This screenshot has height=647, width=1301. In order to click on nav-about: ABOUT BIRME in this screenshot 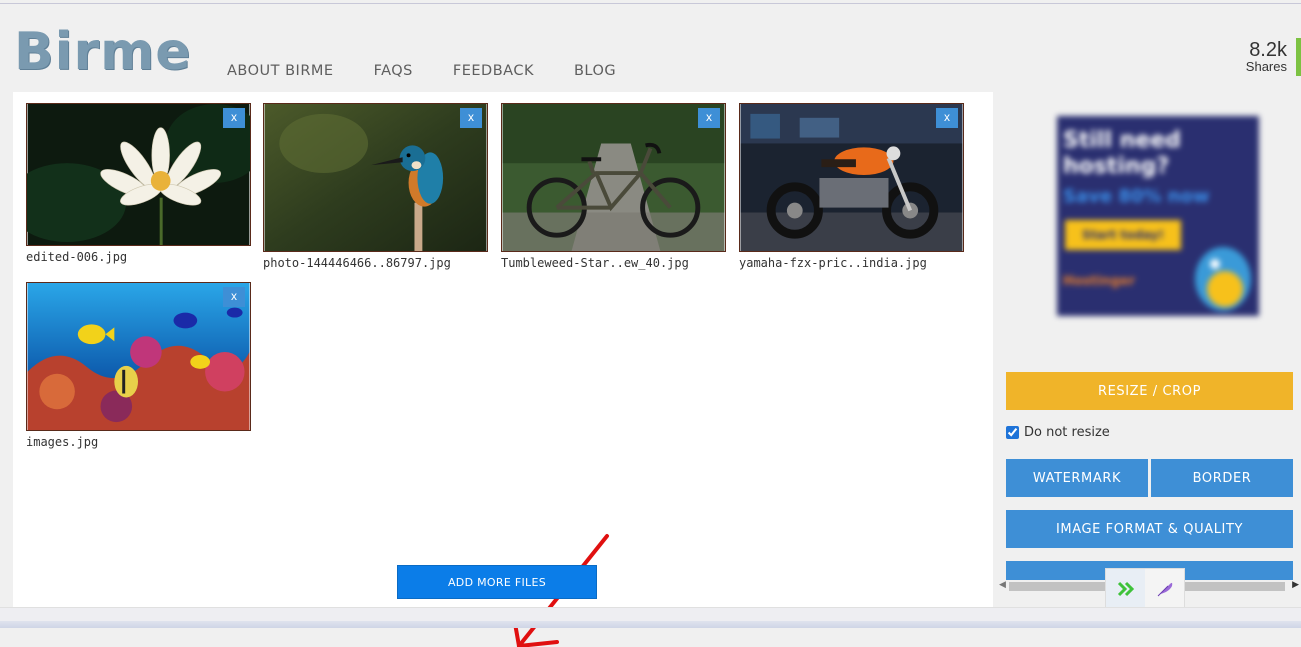, I will do `click(280, 71)`.